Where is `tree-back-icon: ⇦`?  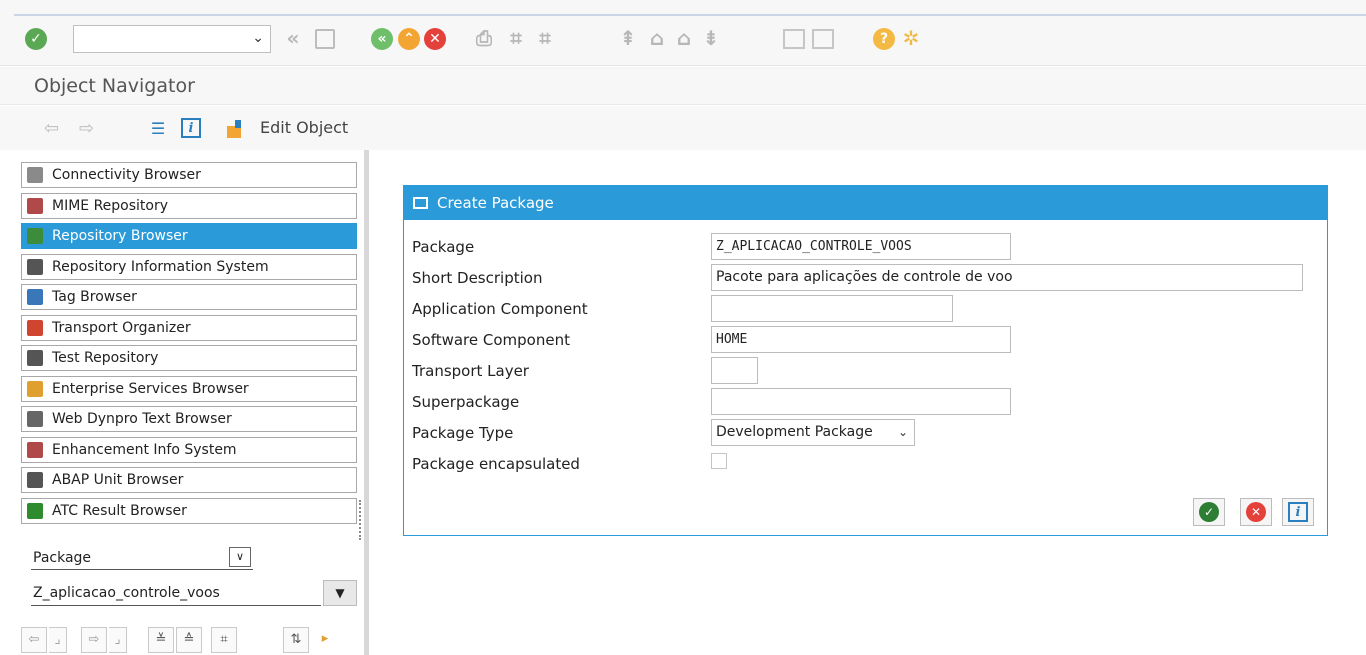
tree-back-icon: ⇦ is located at coordinates (34, 640).